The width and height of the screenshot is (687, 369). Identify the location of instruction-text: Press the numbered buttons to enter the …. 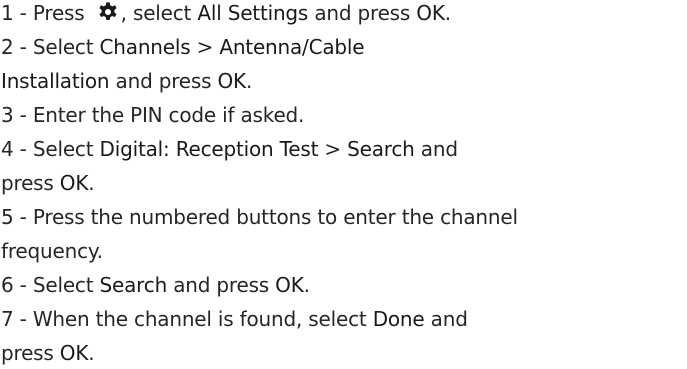
(275, 217).